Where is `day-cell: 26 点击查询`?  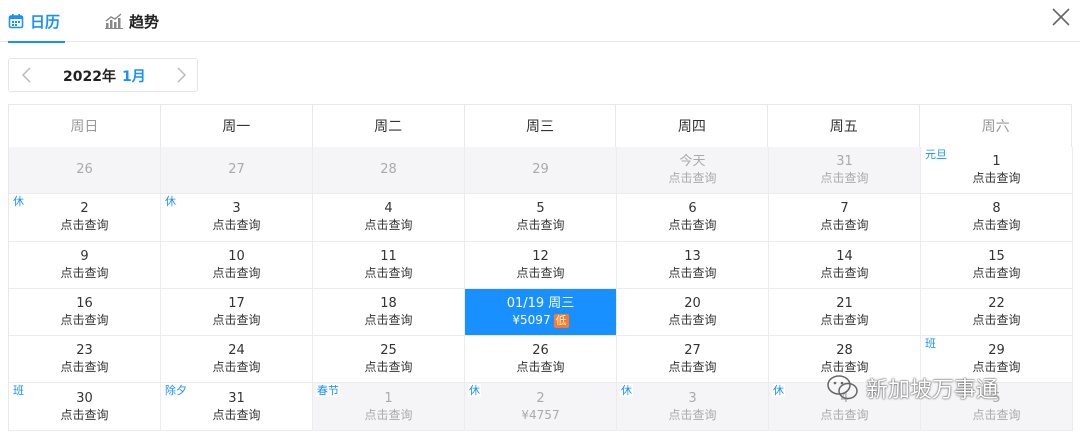
day-cell: 26 点击查询 is located at coordinates (541, 360).